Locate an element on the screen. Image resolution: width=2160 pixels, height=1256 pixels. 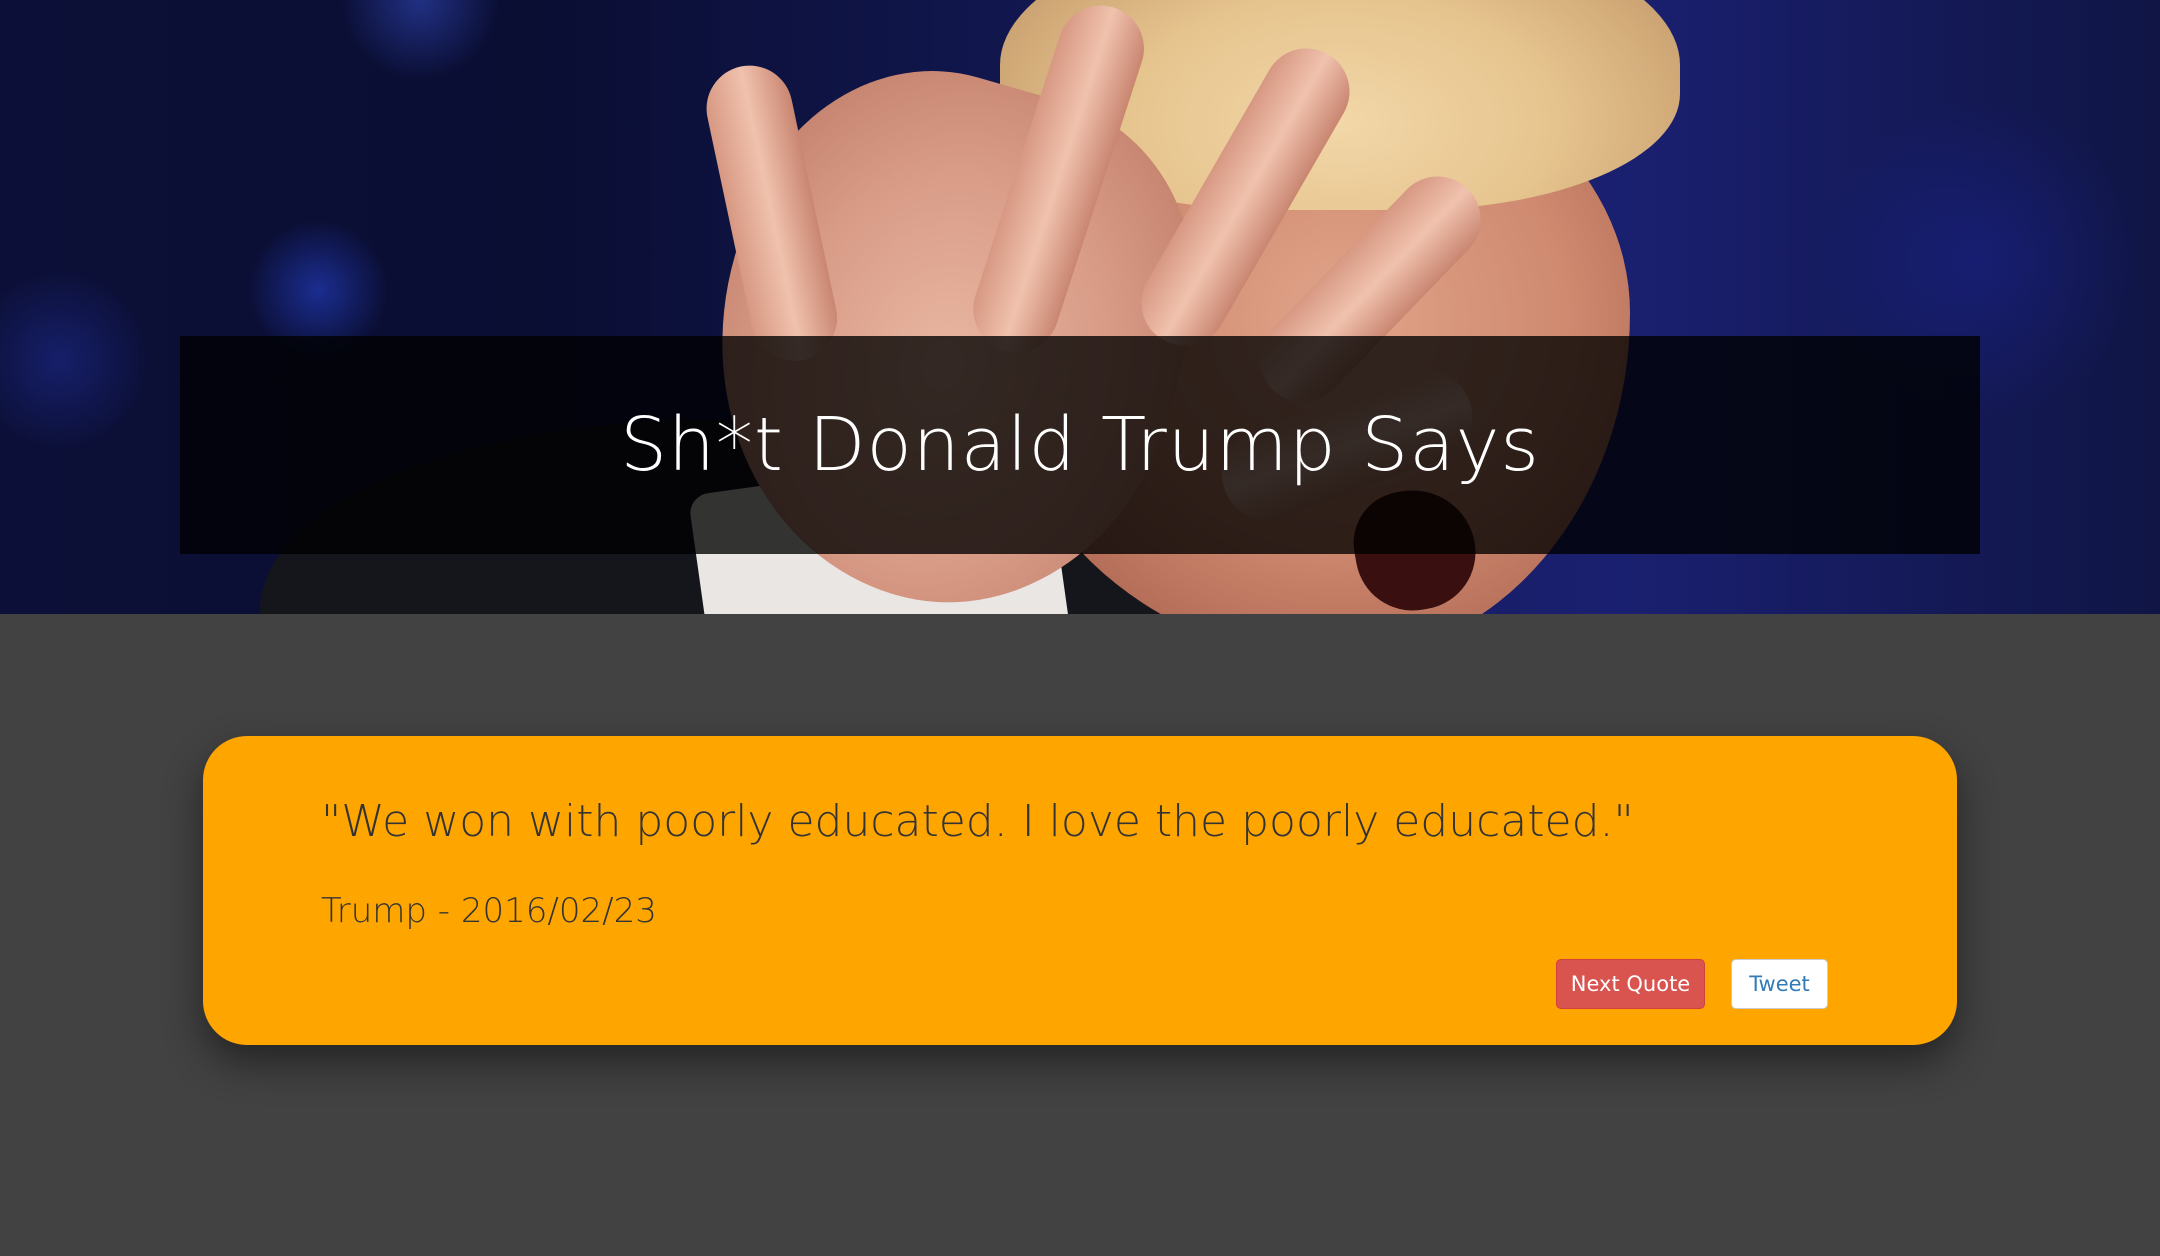
page-title: Sh*t Donald Trump Says is located at coordinates (1080, 445).